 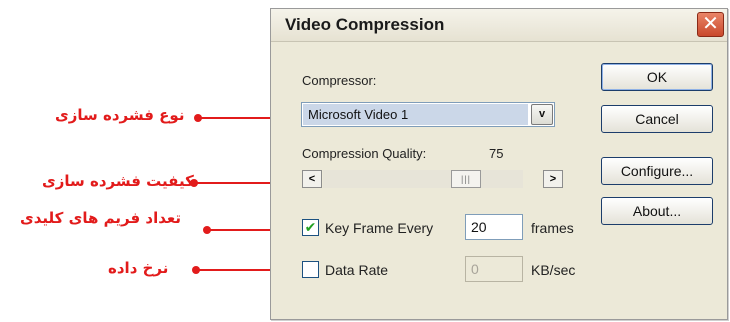 I want to click on compressor-select-value: Microsoft Video 1, so click(x=415, y=114).